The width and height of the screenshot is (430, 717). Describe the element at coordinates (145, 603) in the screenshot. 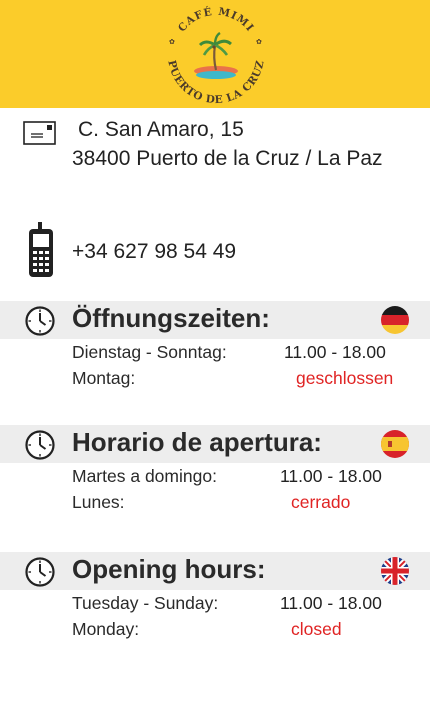

I see `hours-days-open: Tuesday - Sunday:` at that location.